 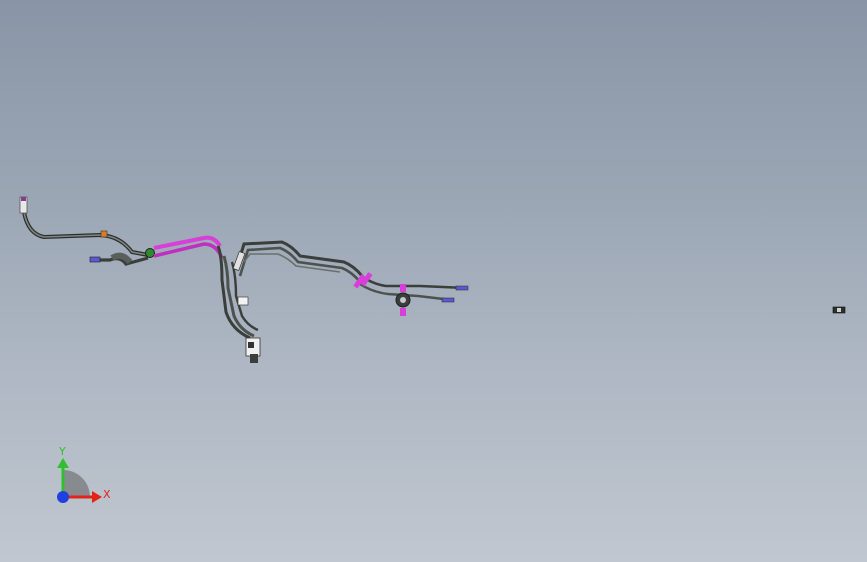 I want to click on y-axis-arrow, so click(x=63, y=463).